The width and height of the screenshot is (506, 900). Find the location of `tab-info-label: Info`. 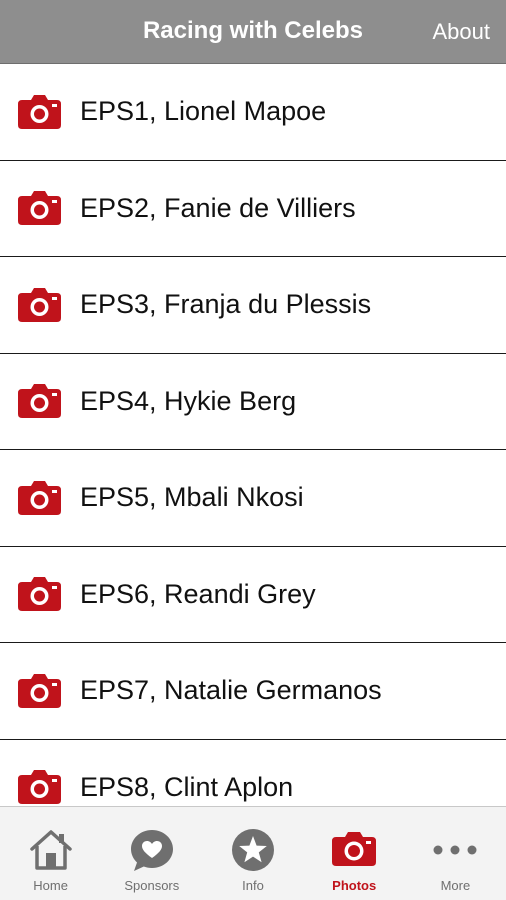

tab-info-label: Info is located at coordinates (253, 885).